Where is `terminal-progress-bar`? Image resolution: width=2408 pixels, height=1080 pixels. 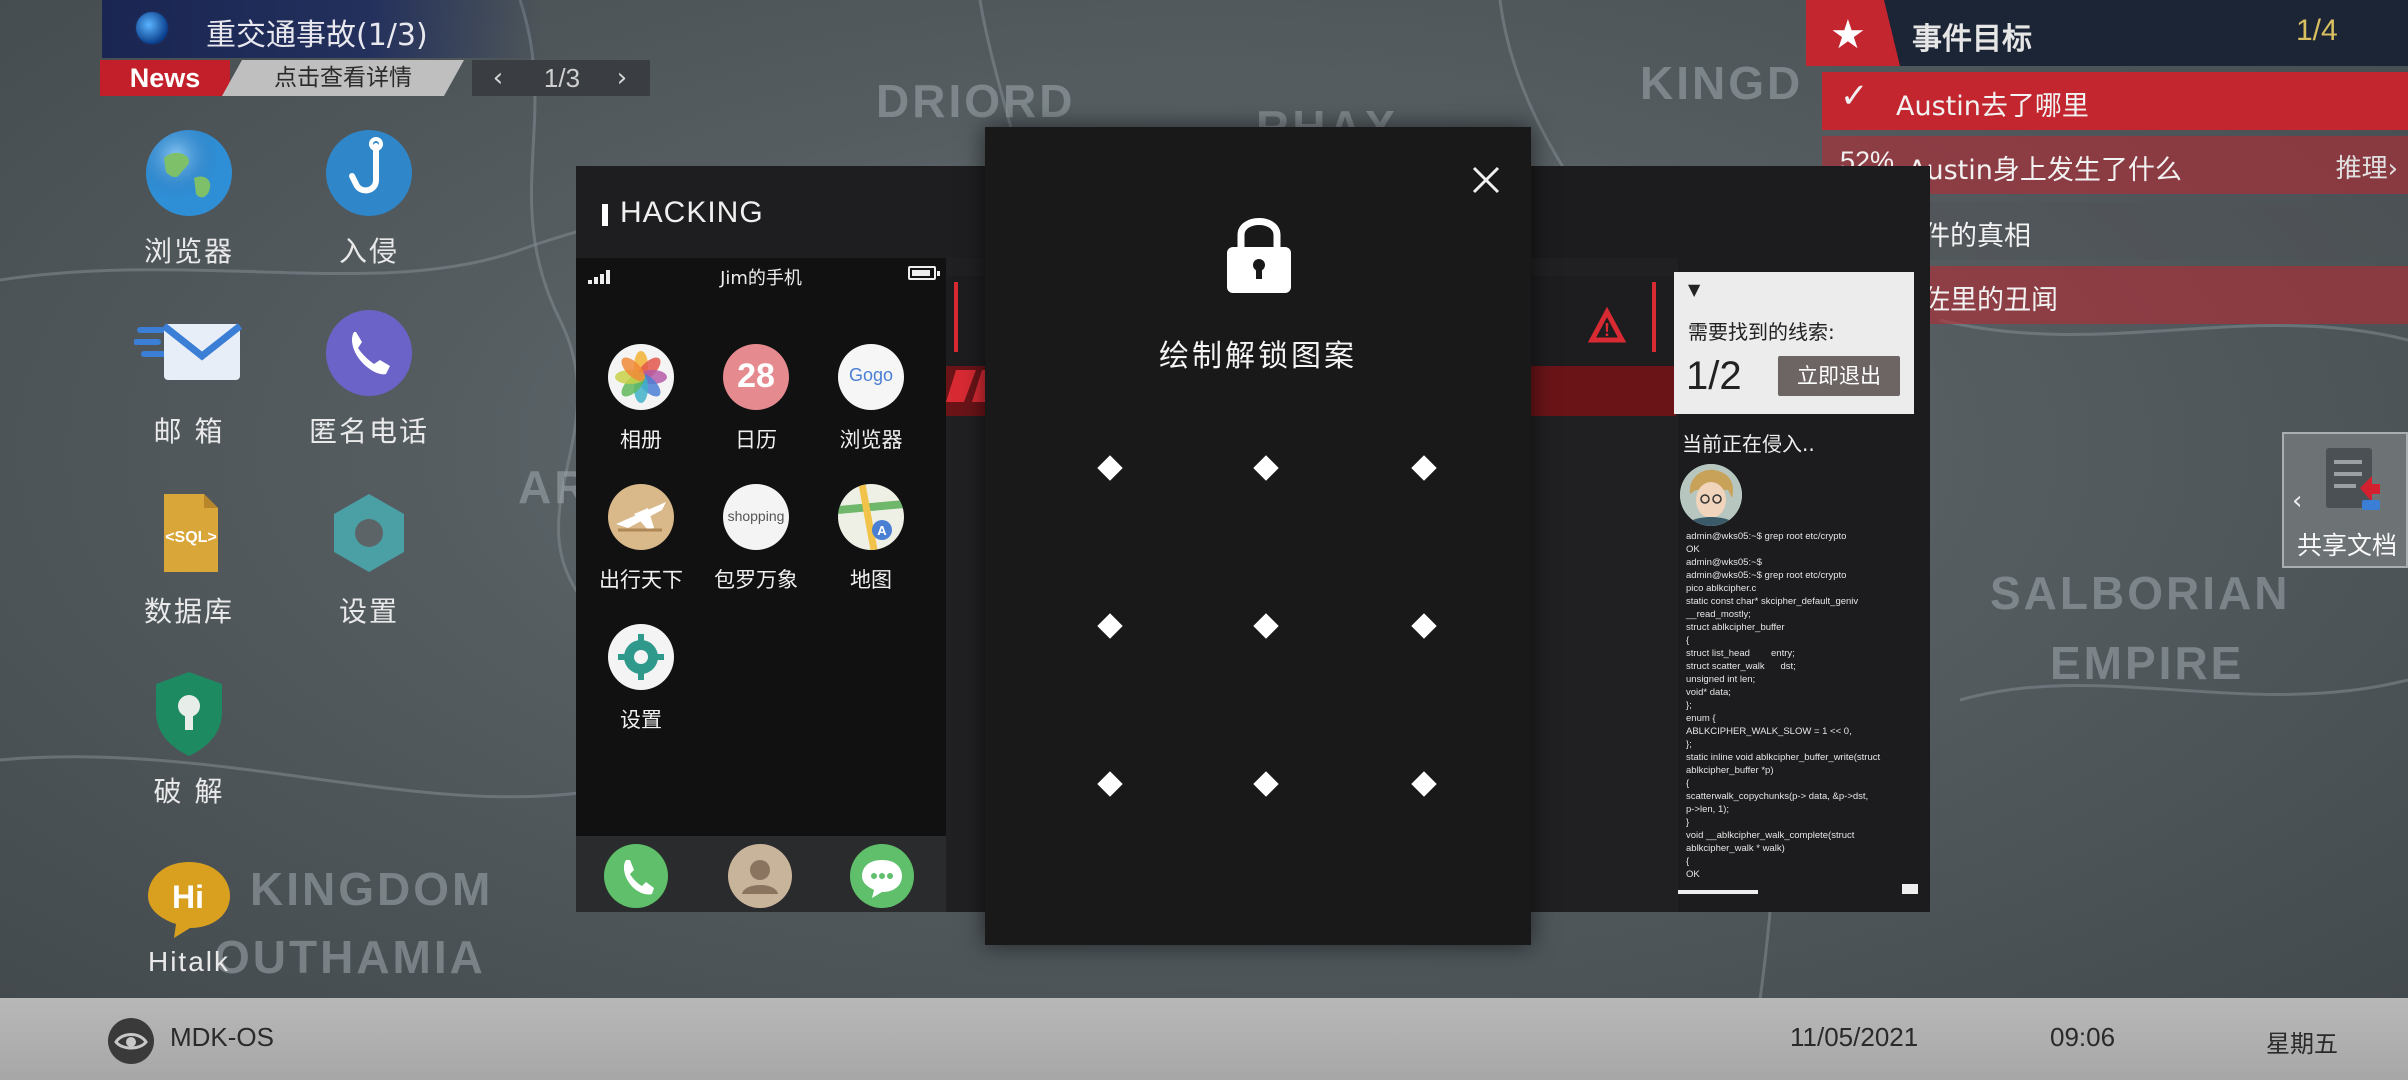
terminal-progress-bar is located at coordinates (1718, 892).